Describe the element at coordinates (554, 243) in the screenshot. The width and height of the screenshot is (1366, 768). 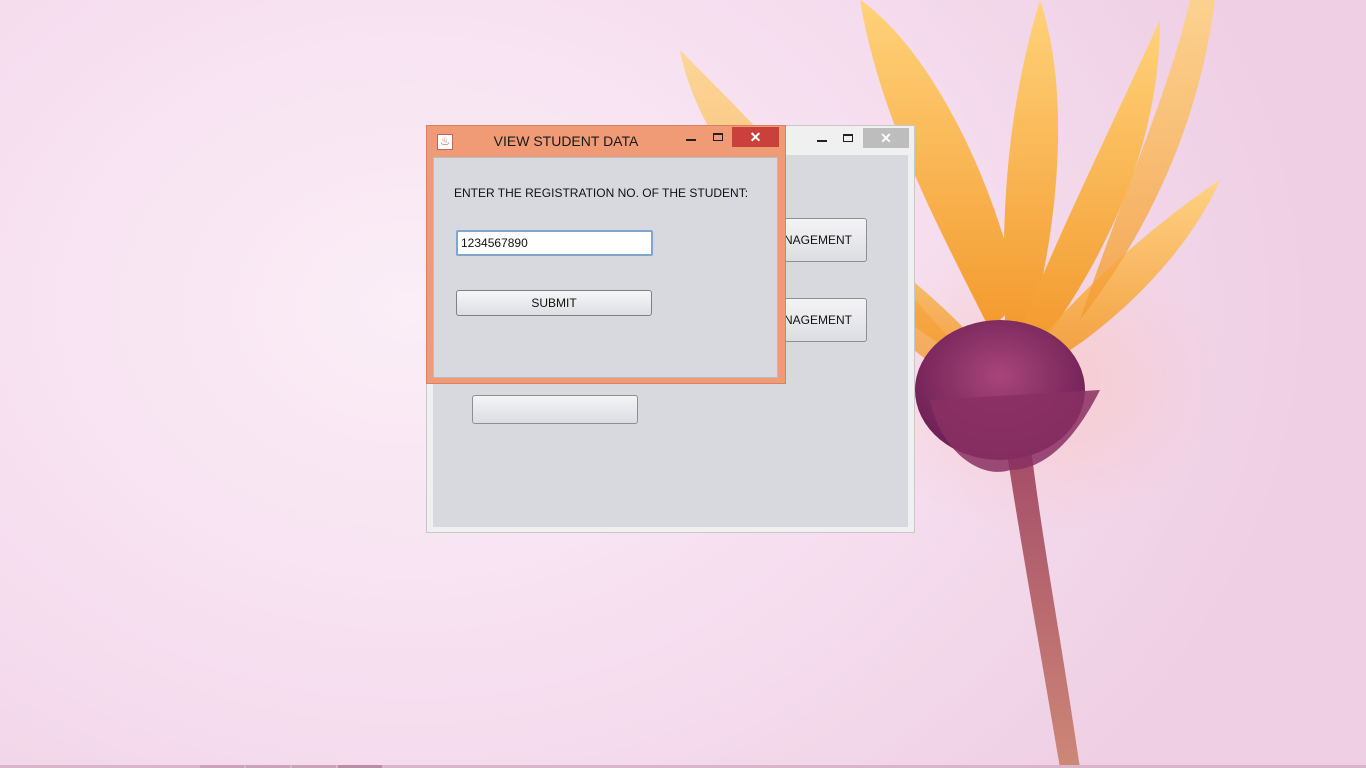
I see `registration-number-input` at that location.